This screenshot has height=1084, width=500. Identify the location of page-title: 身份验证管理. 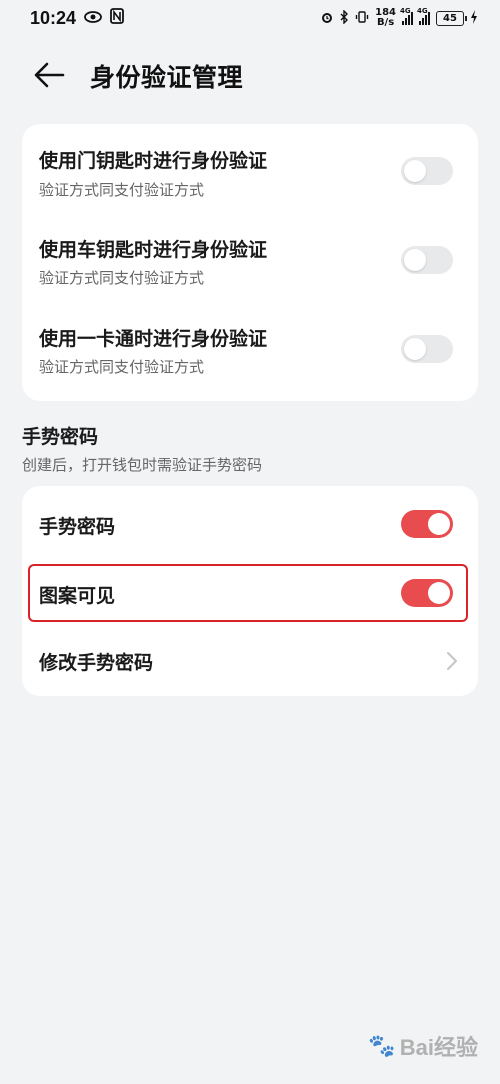
(167, 77).